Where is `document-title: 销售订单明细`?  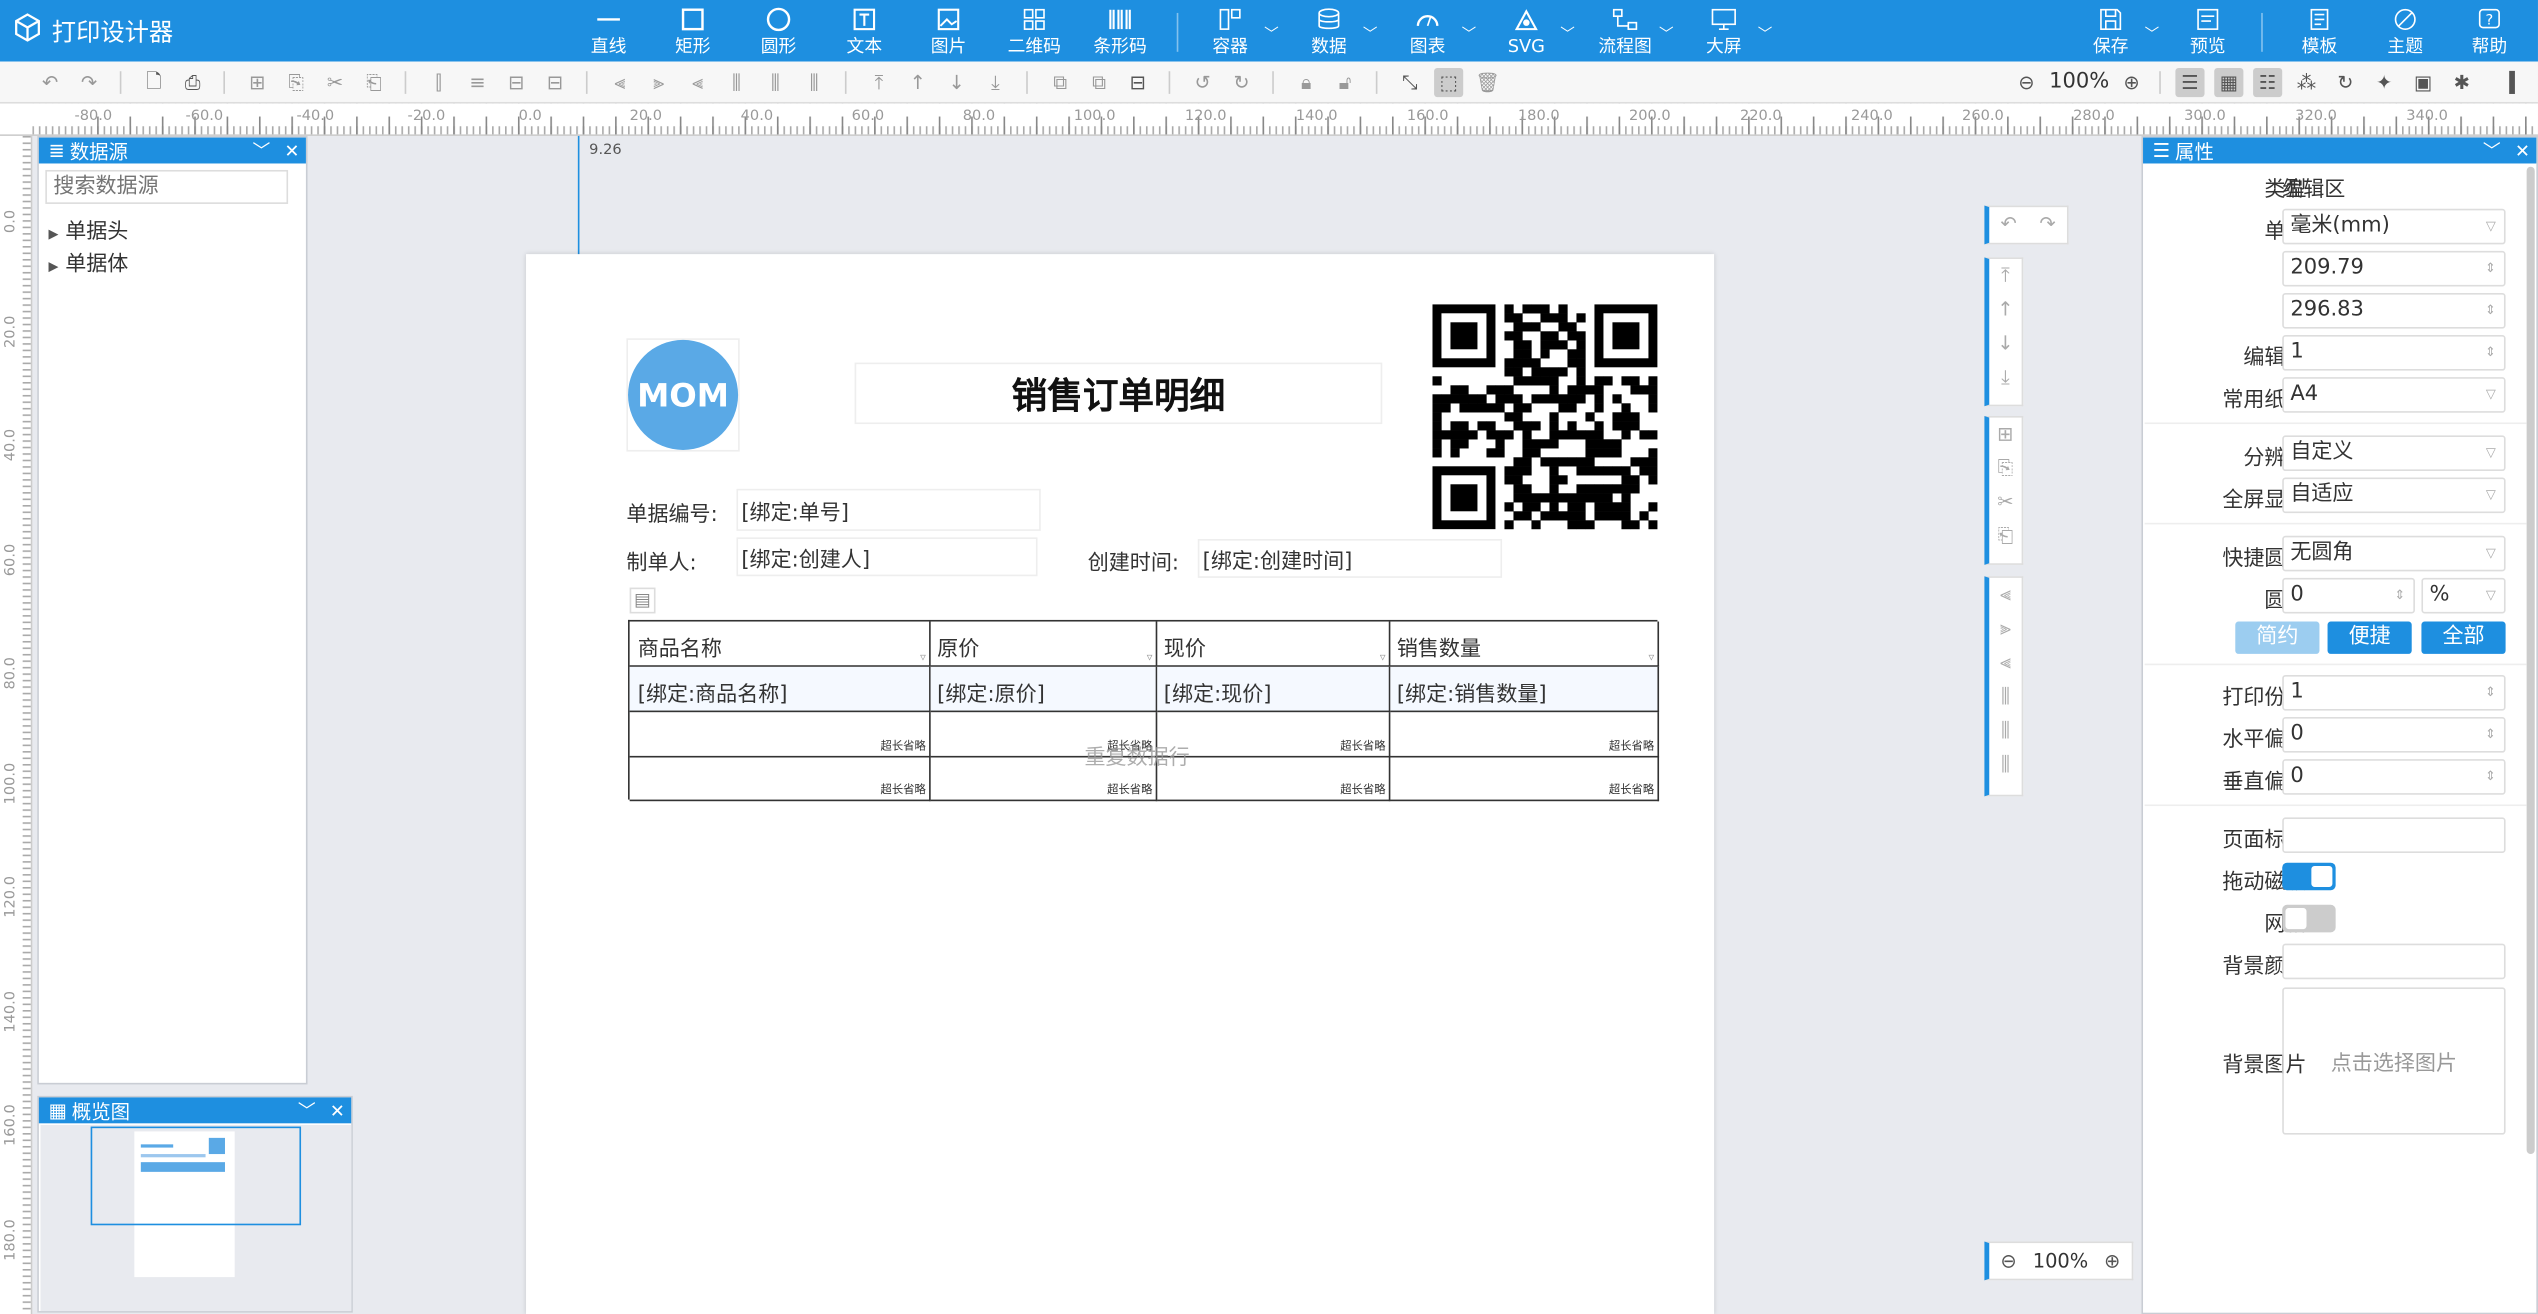 document-title: 销售订单明细 is located at coordinates (1118, 393).